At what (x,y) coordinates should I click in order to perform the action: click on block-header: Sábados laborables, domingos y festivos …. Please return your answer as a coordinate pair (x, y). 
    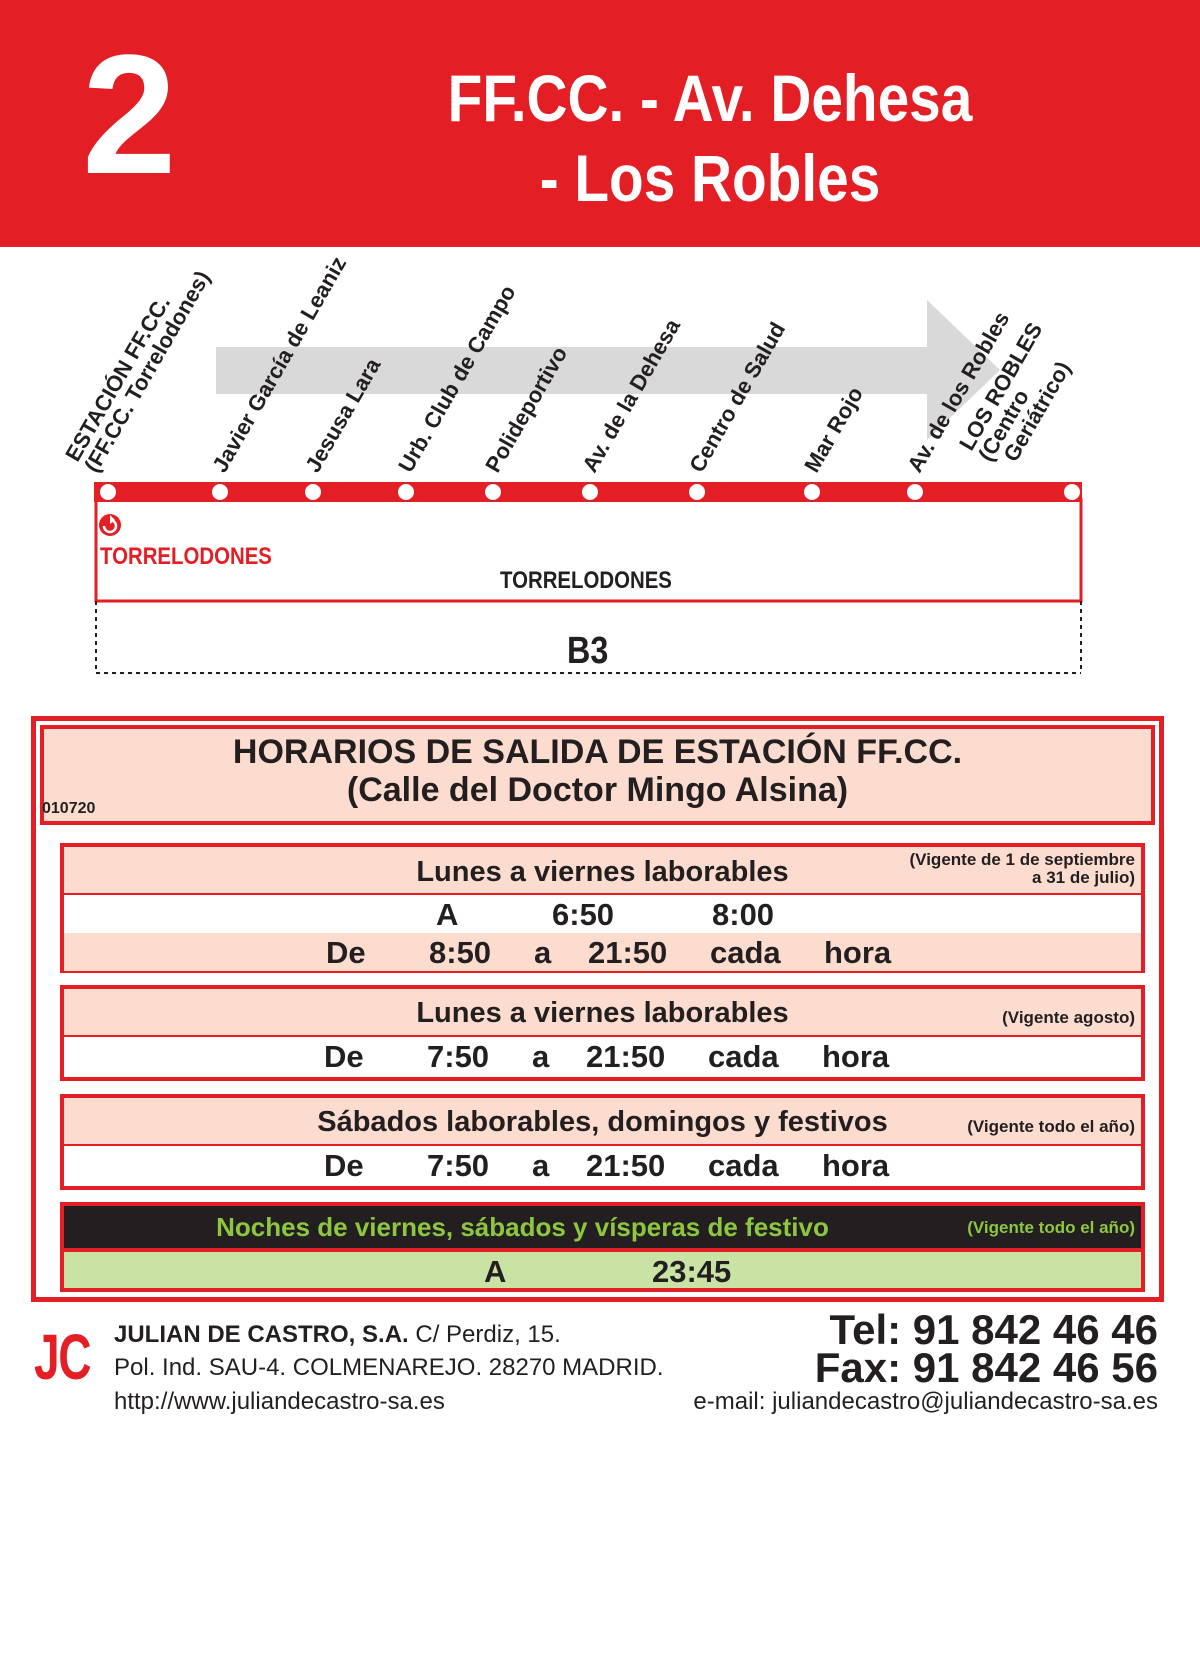
    Looking at the image, I should click on (602, 1122).